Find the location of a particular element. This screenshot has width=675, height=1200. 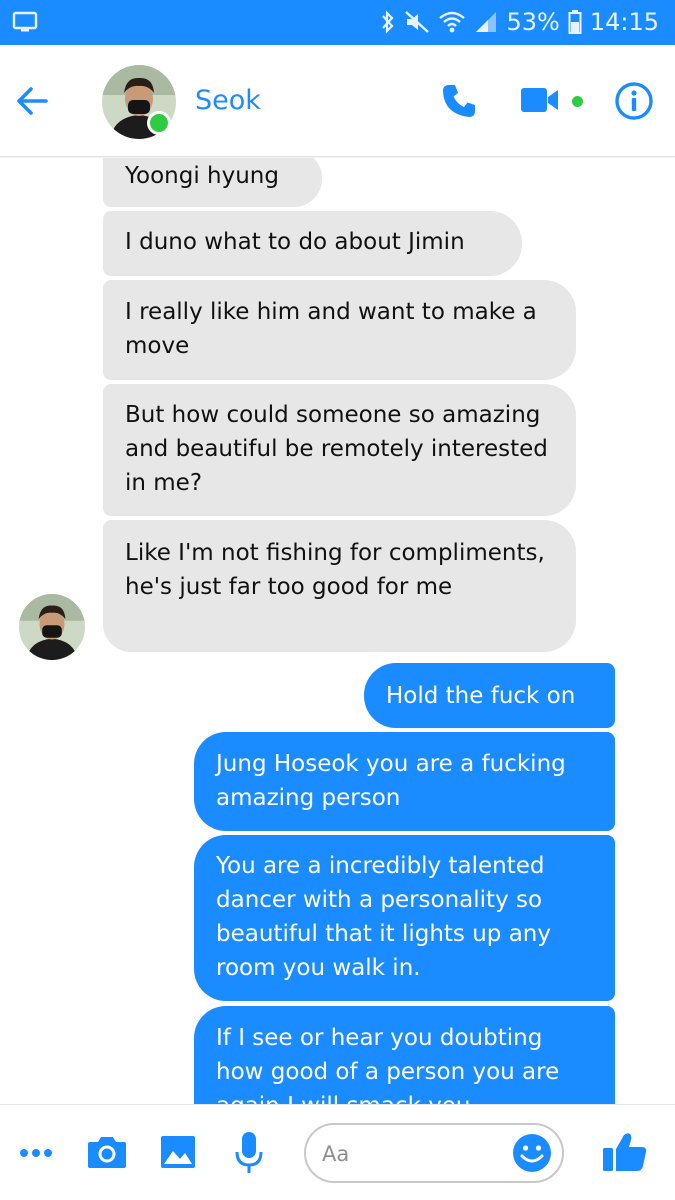

emoji-button is located at coordinates (532, 1153).